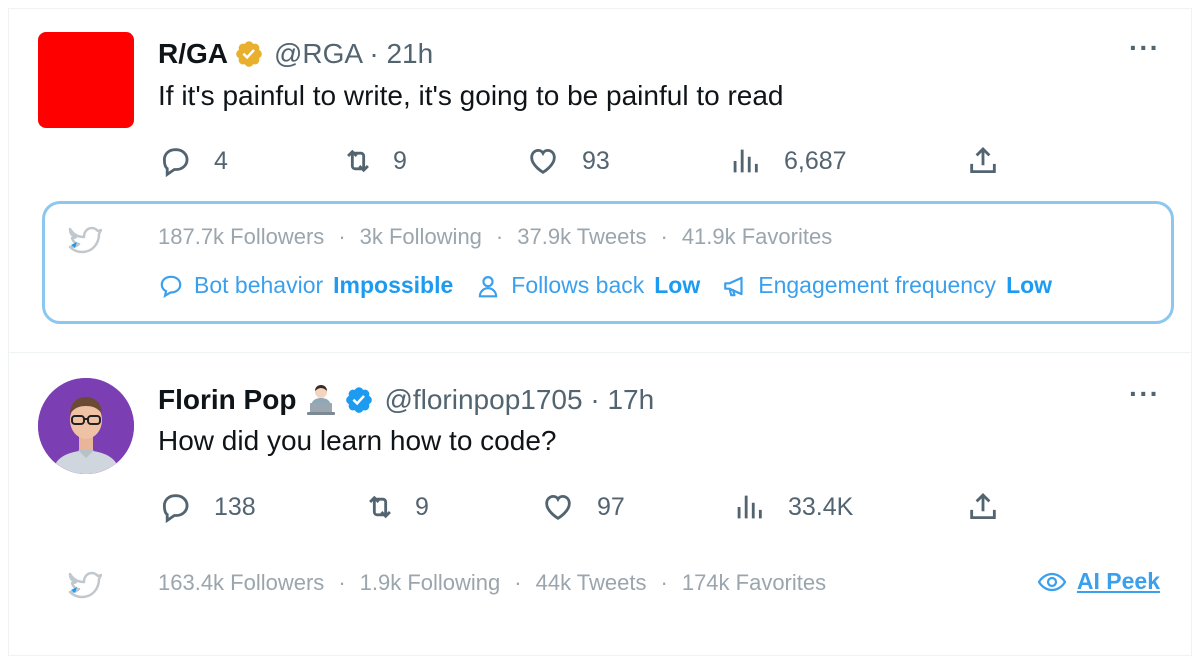  Describe the element at coordinates (1052, 581) in the screenshot. I see `eye-icon` at that location.